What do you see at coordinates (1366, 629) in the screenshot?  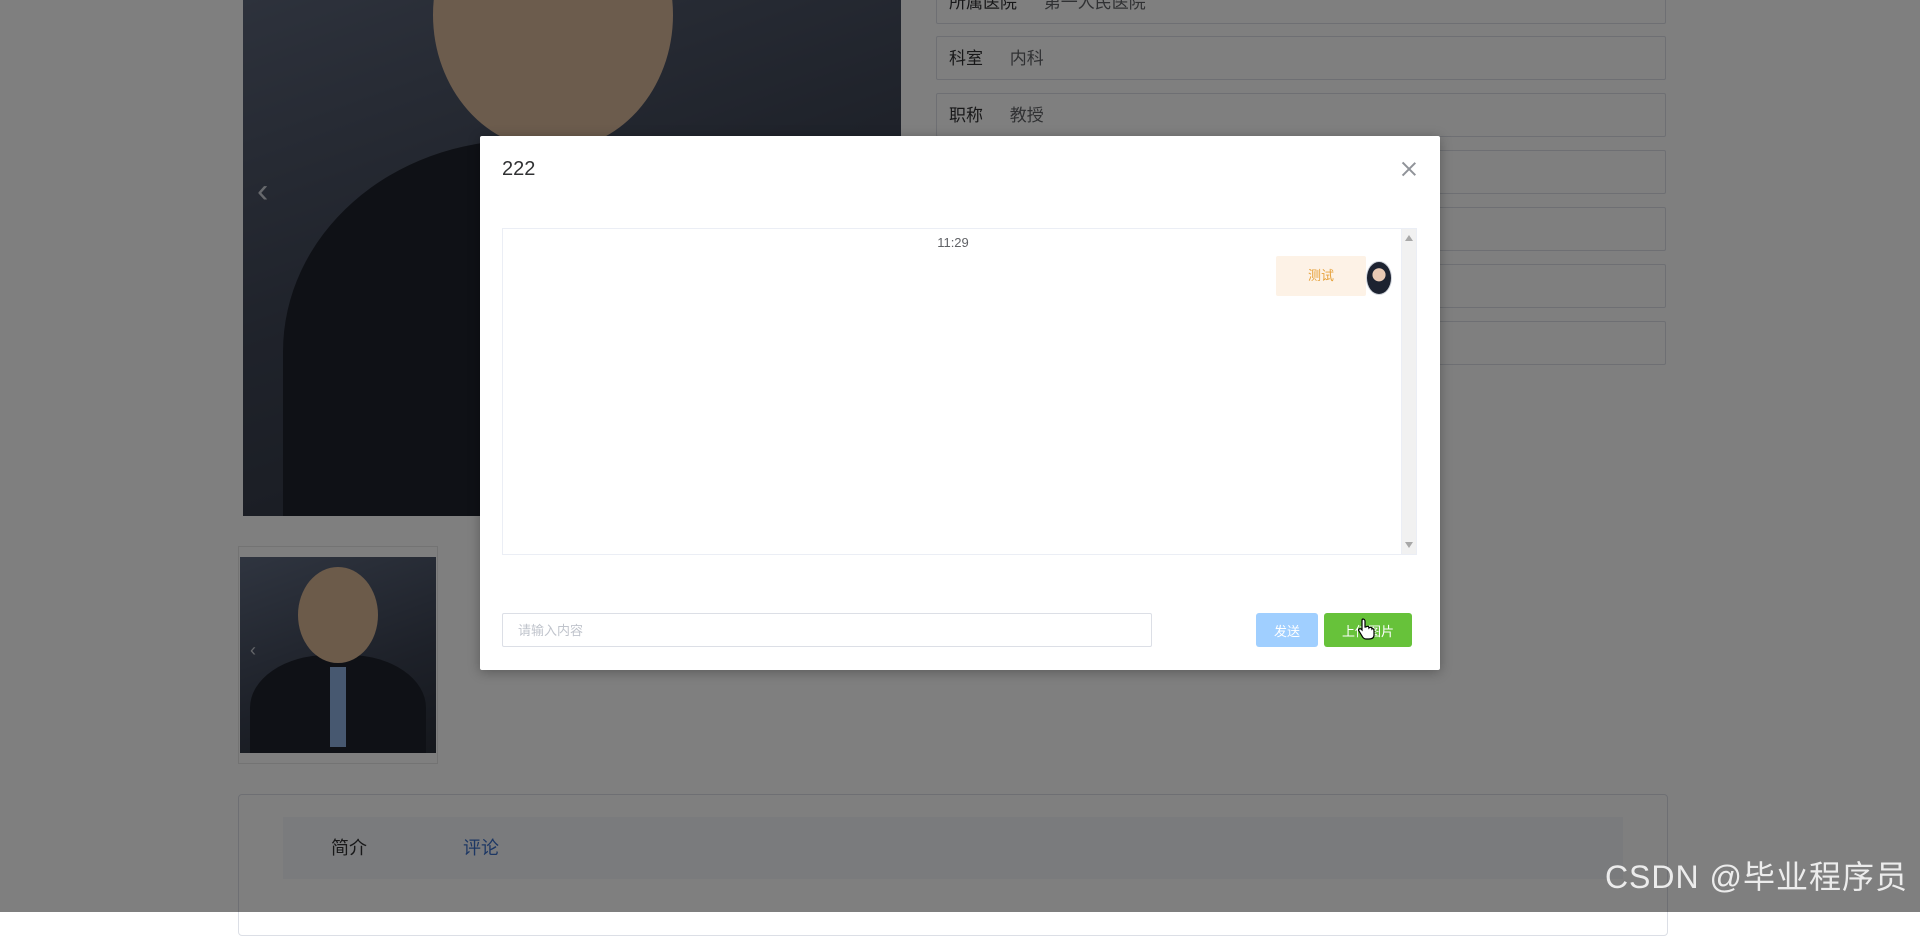 I see `hand-cursor-icon` at bounding box center [1366, 629].